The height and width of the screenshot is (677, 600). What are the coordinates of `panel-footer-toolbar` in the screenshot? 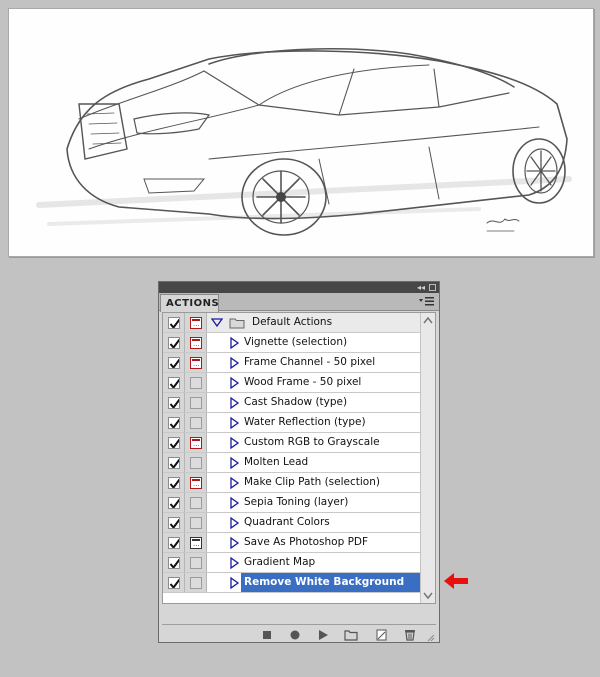 It's located at (299, 633).